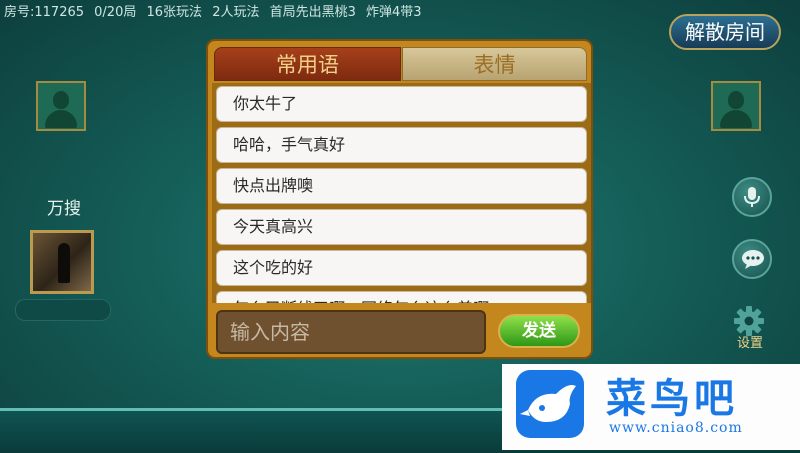  What do you see at coordinates (550, 404) in the screenshot?
I see `bird-logo-icon` at bounding box center [550, 404].